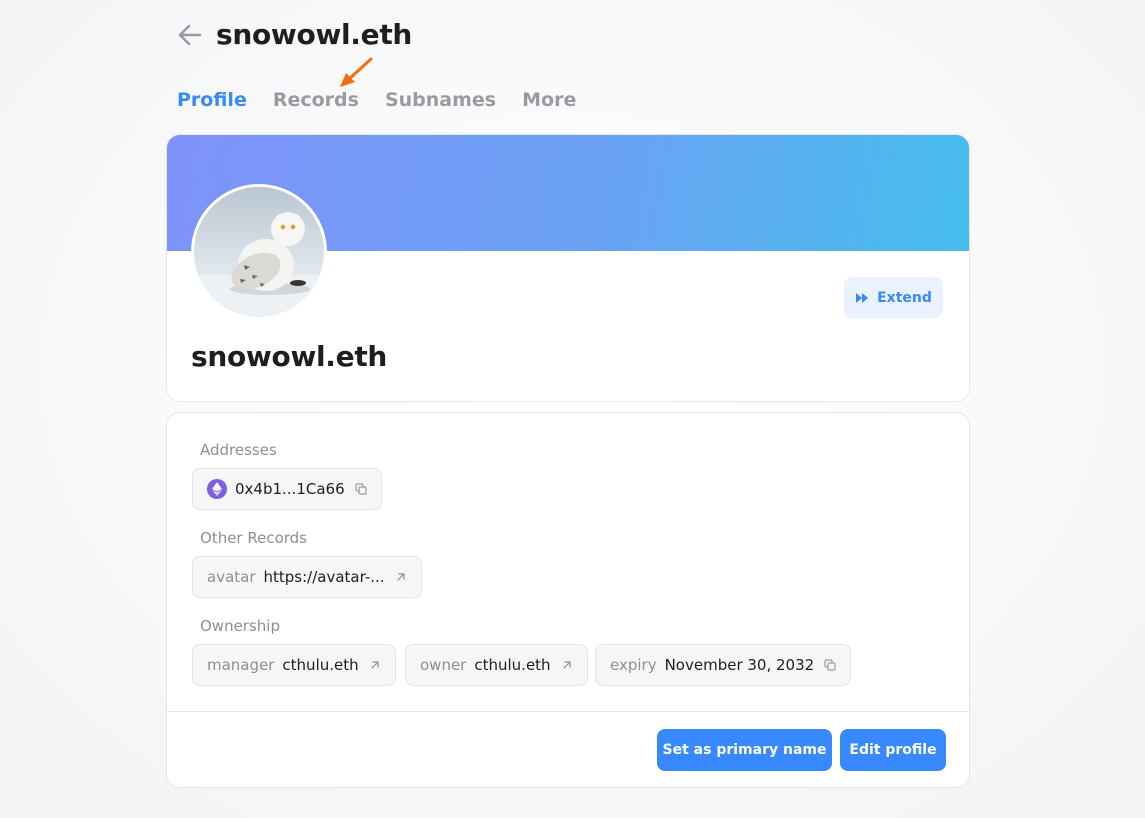 This screenshot has width=1145, height=818. What do you see at coordinates (633, 665) in the screenshot?
I see `expiry-key: expiry` at bounding box center [633, 665].